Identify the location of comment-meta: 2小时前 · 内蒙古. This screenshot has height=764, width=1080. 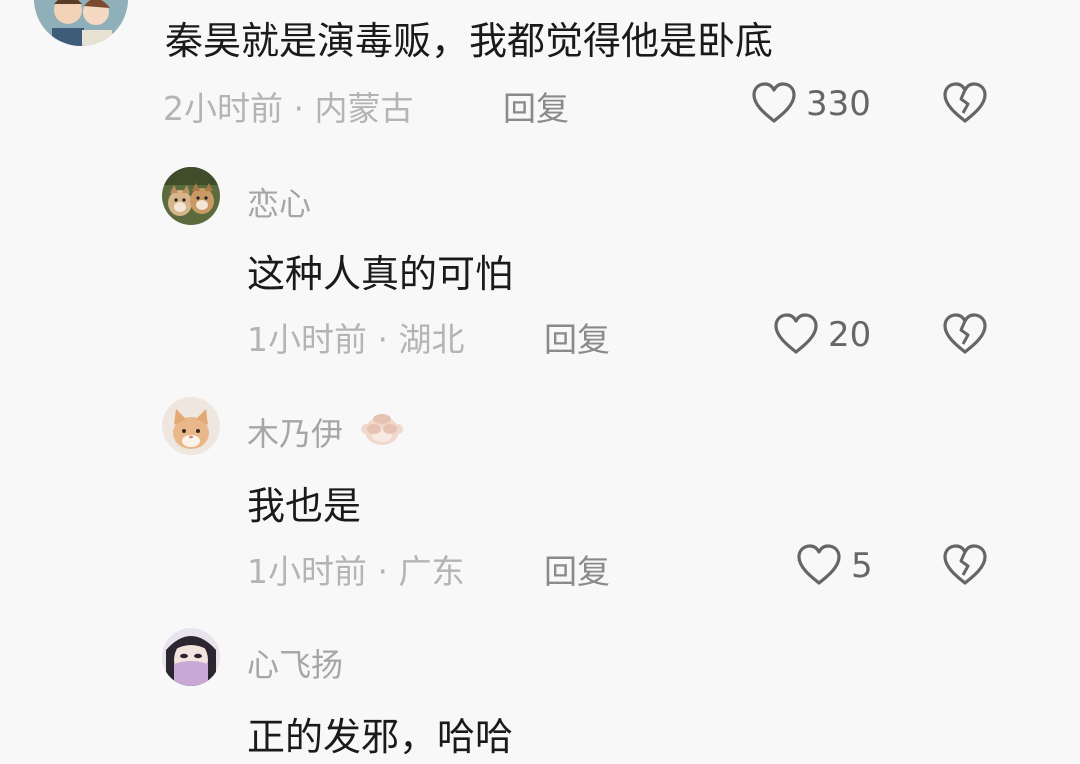
(288, 108).